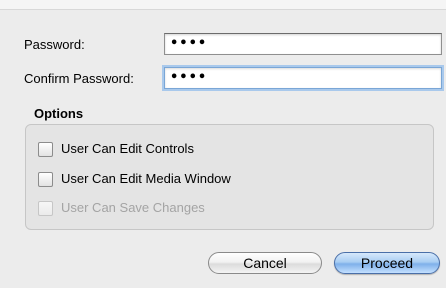 The height and width of the screenshot is (288, 446). What do you see at coordinates (45, 179) in the screenshot?
I see `edit-media-window-checkbox` at bounding box center [45, 179].